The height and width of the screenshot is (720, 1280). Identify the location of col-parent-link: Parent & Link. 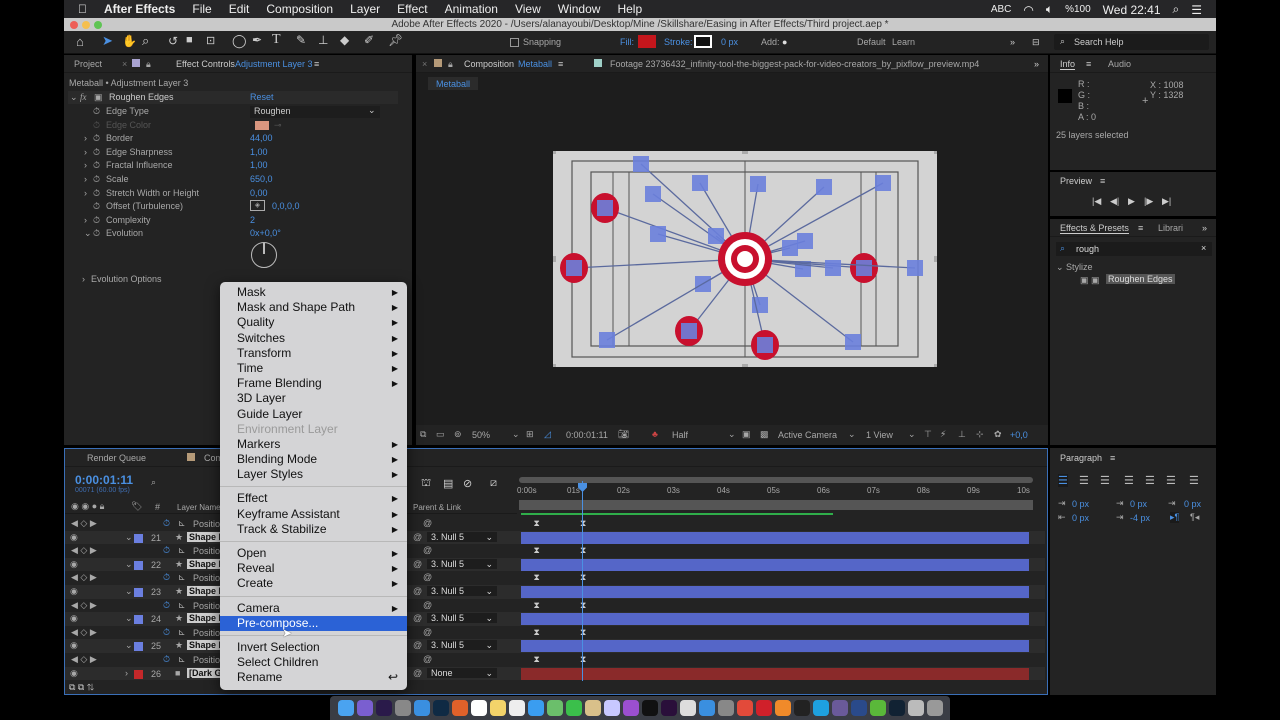
(437, 507).